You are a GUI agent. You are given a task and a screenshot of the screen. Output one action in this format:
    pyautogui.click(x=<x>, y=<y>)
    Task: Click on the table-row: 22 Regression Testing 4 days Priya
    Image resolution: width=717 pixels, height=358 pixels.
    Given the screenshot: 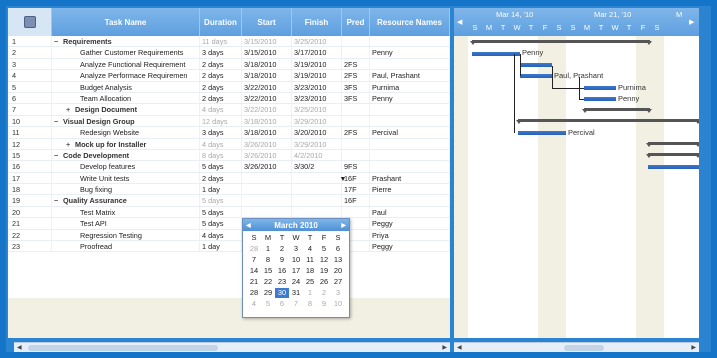 What is the action you would take?
    pyautogui.click(x=229, y=235)
    